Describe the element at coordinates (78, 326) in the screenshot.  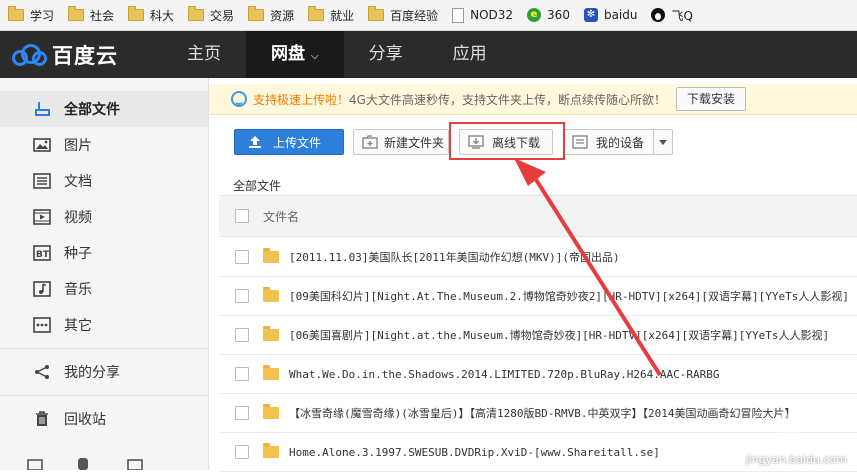
I see `sidebar-item-label: 其它` at that location.